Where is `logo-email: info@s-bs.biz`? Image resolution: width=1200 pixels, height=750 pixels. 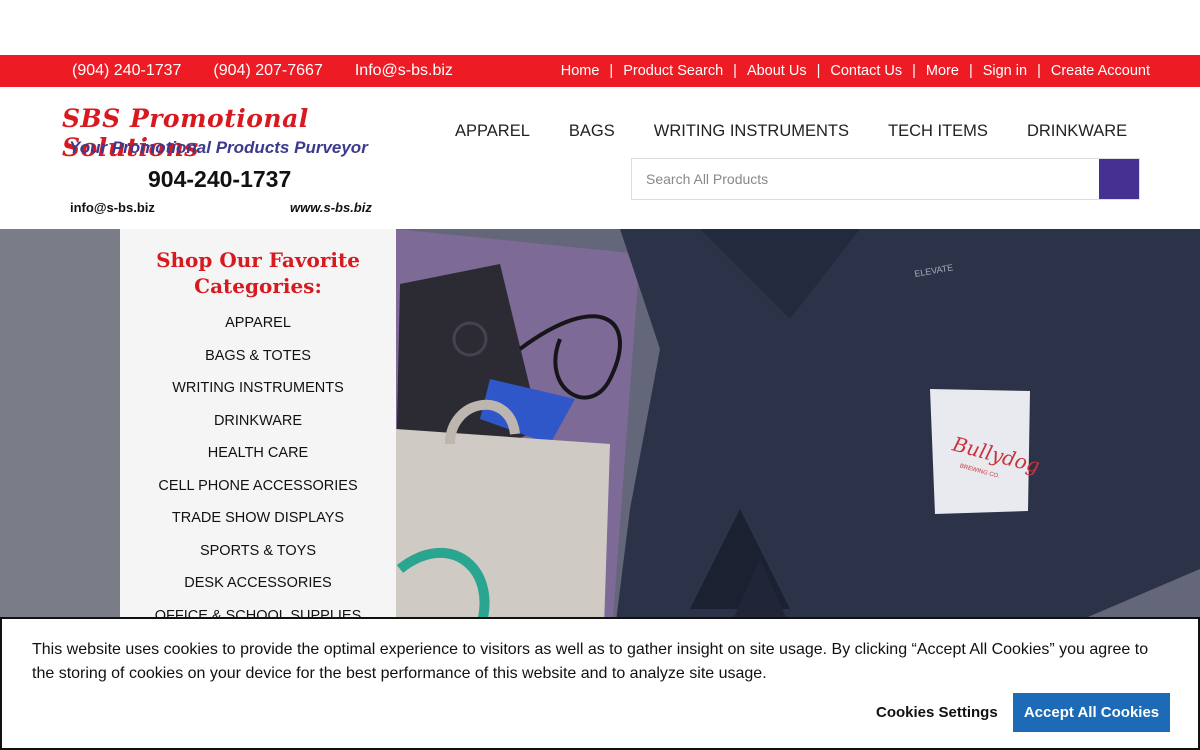
logo-email: info@s-bs.biz is located at coordinates (112, 207).